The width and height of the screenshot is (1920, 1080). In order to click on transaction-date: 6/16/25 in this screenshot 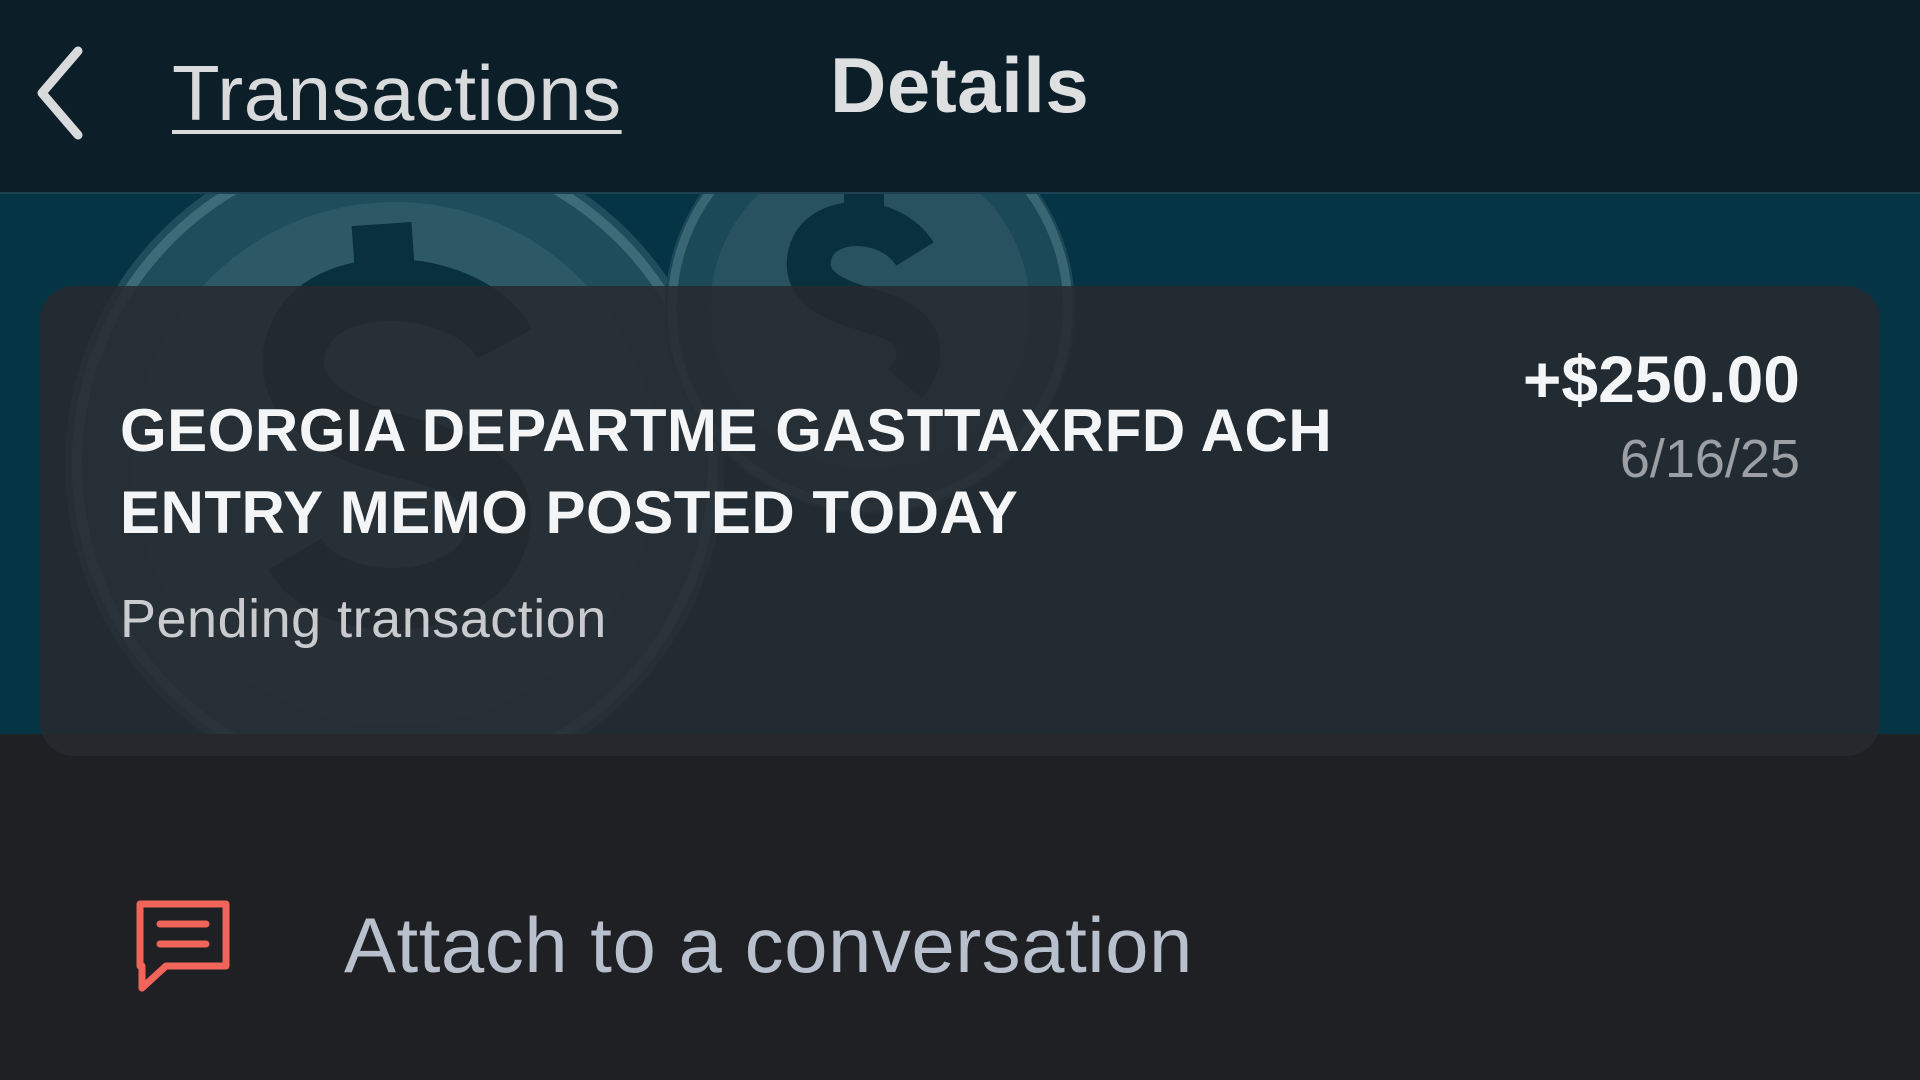, I will do `click(1709, 459)`.